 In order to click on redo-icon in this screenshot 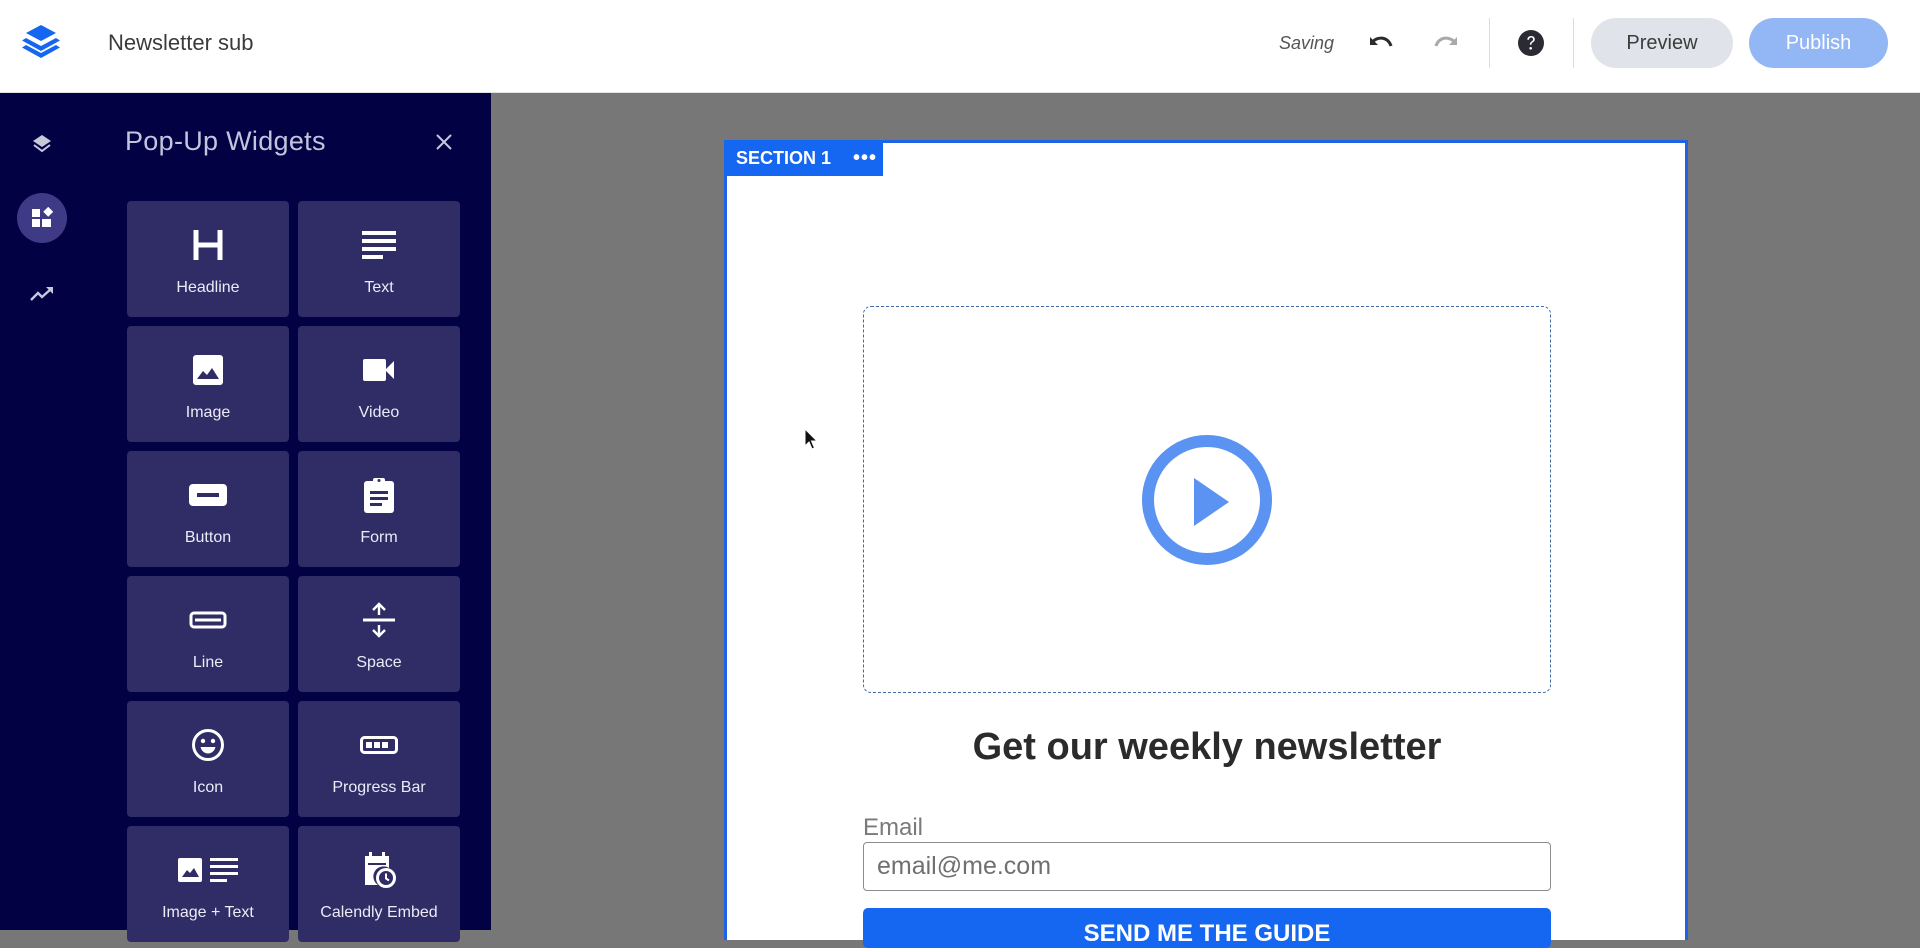, I will do `click(1445, 41)`.